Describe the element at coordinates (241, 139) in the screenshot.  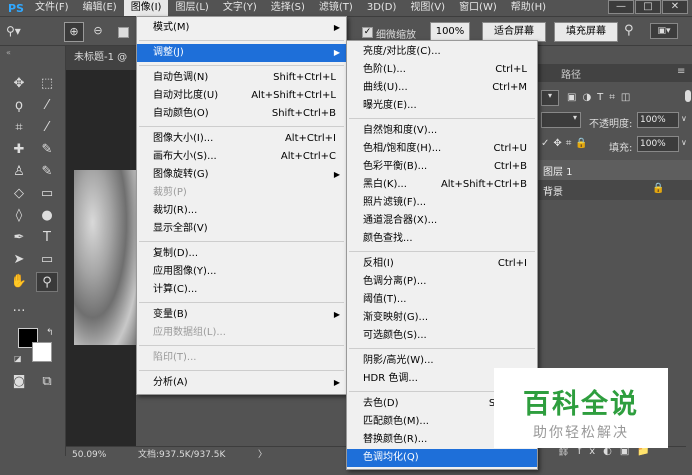
I see `image-menu-item-8: 图像大小(I)... Alt+Ctrl+I` at that location.